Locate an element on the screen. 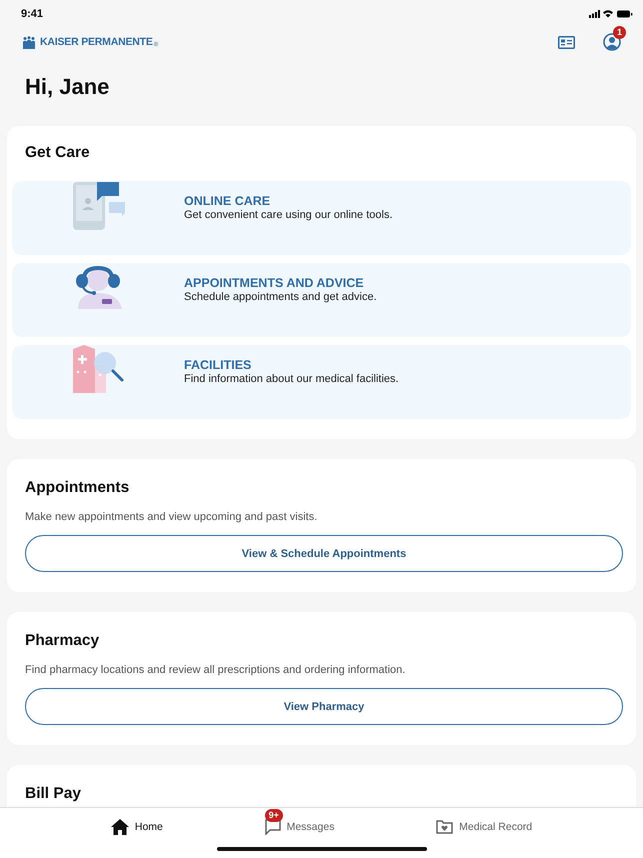  greeting: Hi, Jane is located at coordinates (67, 87).